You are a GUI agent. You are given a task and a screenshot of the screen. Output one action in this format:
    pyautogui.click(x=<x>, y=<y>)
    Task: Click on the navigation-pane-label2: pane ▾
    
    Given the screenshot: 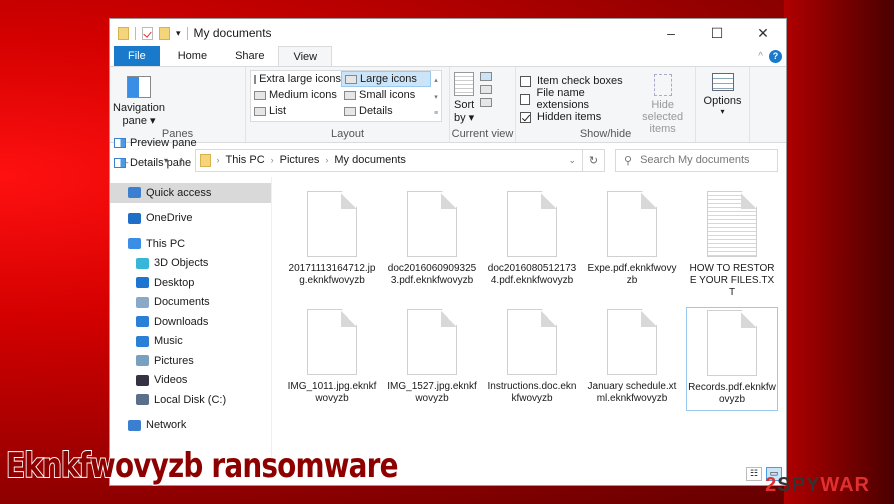 What is the action you would take?
    pyautogui.click(x=139, y=121)
    